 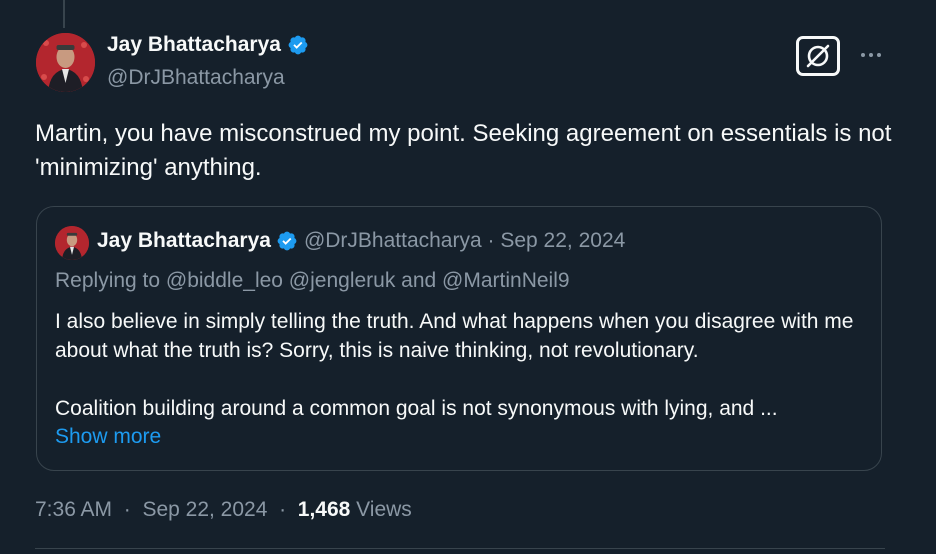 I want to click on tweet-date: Sep 22, 2024, so click(x=204, y=509).